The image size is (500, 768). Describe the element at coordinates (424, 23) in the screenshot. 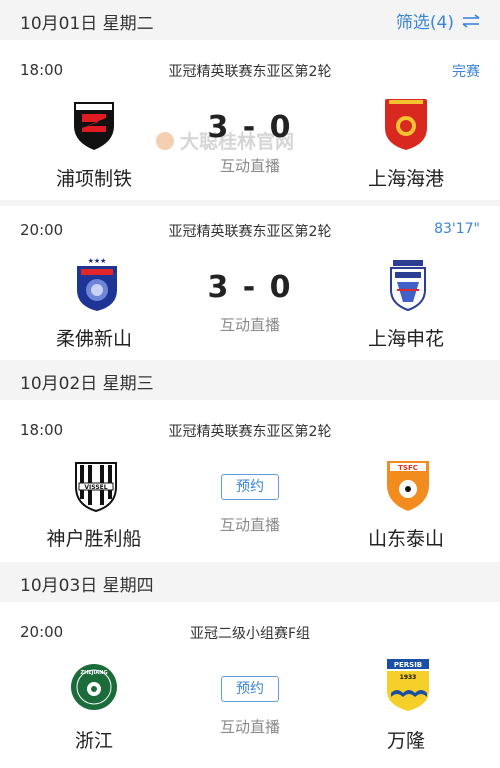

I see `filter-label: 筛选(4)` at that location.